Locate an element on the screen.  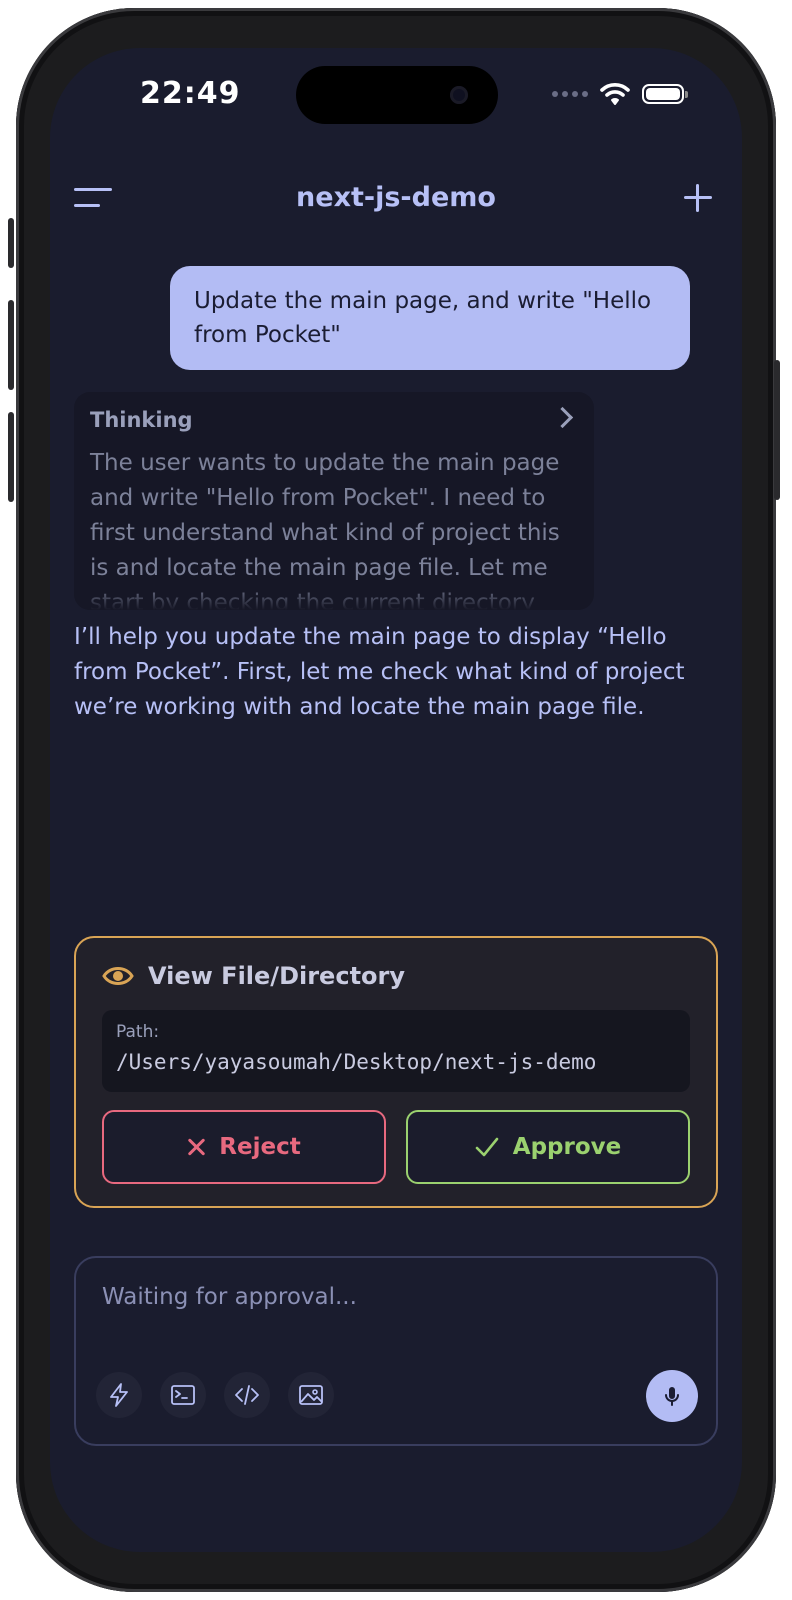
status-time: 22:49 is located at coordinates (190, 93).